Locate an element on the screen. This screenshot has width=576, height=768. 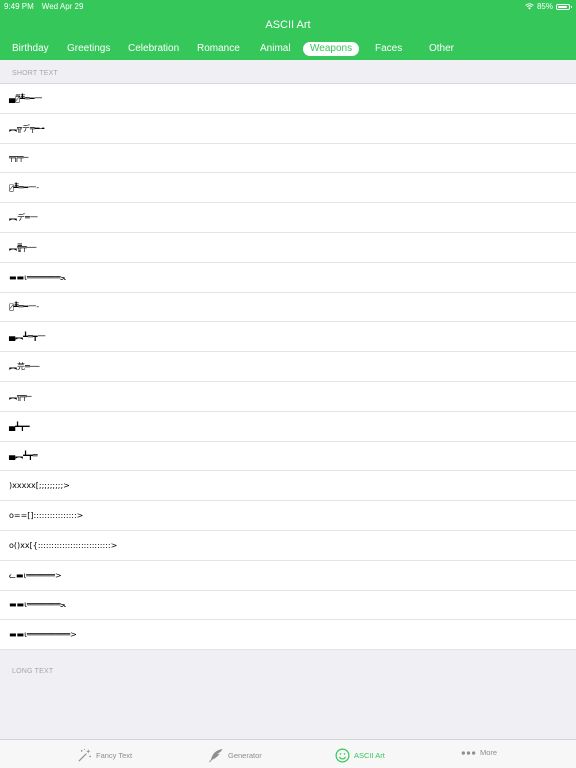
list-item: o==[]::::::::::::::::> is located at coordinates (288, 516).